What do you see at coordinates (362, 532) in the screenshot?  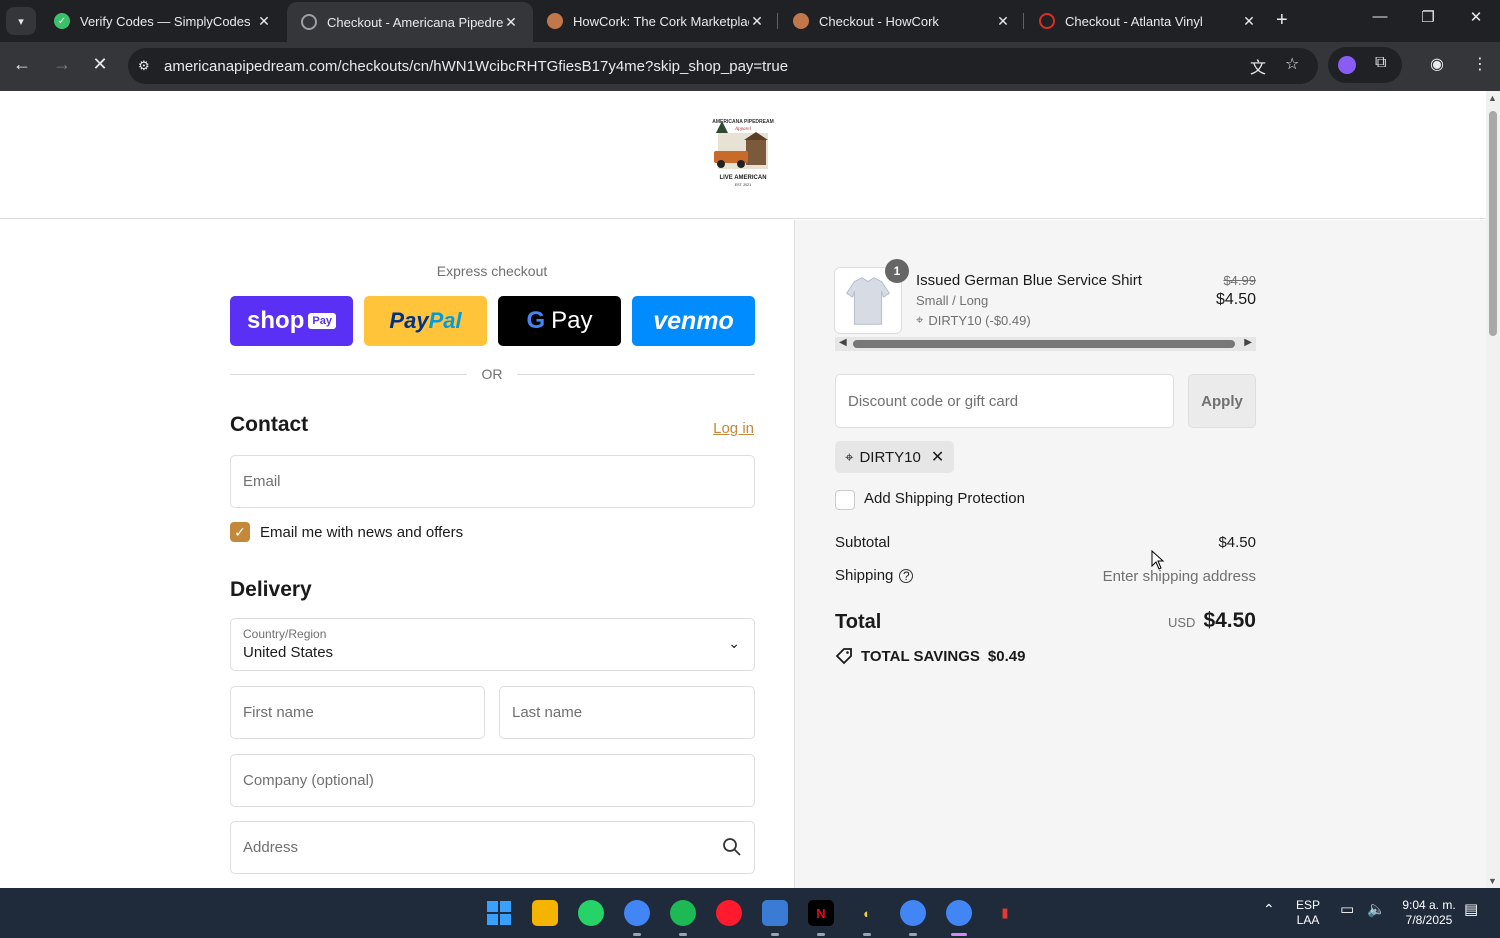 I see `news-offers-label: Email me with news and offers` at bounding box center [362, 532].